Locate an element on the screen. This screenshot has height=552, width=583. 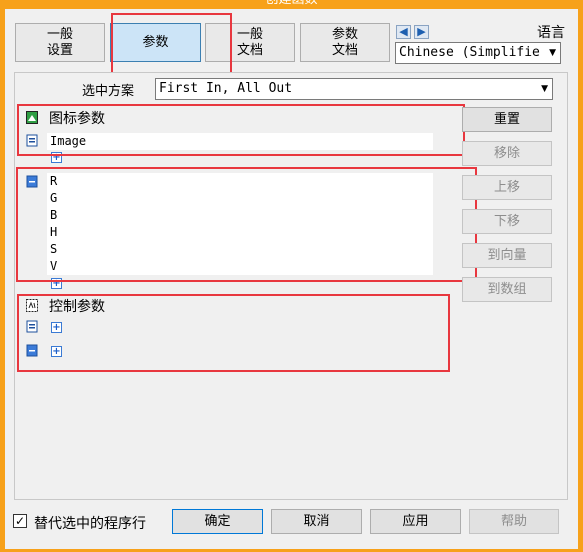
title-bar: 创建函数 is located at coordinates (291, 4).